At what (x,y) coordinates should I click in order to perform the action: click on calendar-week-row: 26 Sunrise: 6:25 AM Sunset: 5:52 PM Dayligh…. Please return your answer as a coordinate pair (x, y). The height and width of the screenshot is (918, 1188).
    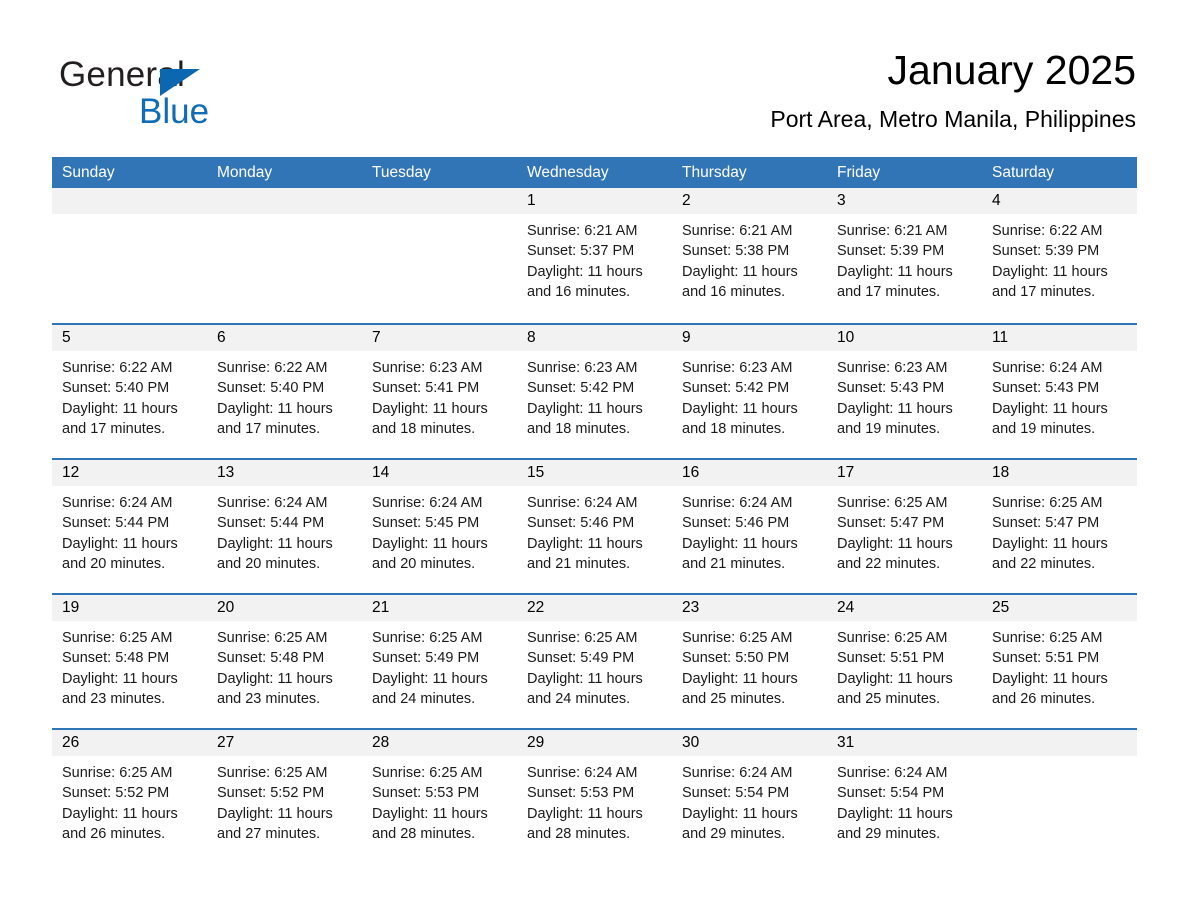
    Looking at the image, I should click on (594, 795).